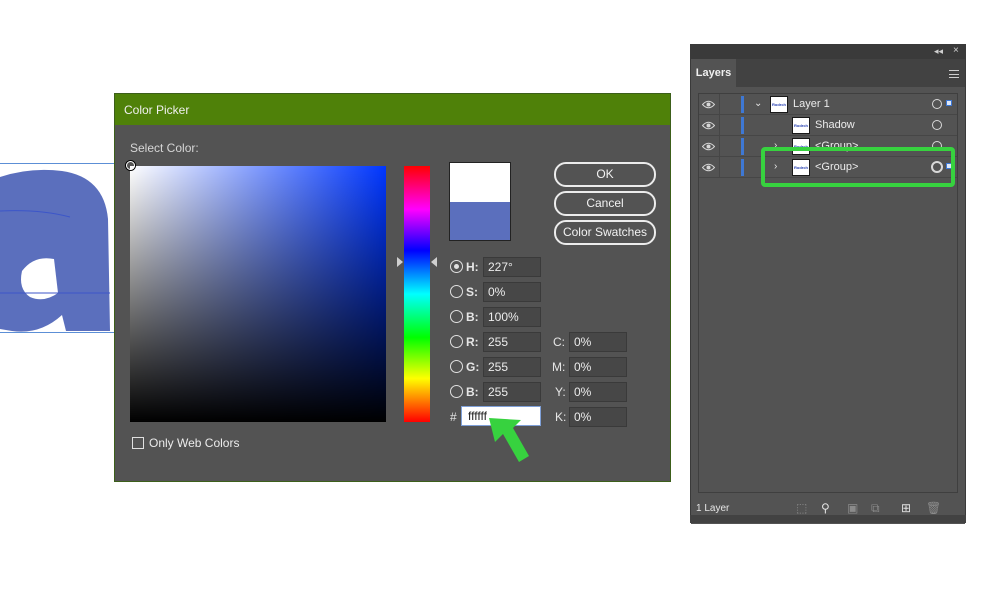 This screenshot has width=1000, height=600. What do you see at coordinates (605, 203) in the screenshot?
I see `cancel-button: Cancel` at bounding box center [605, 203].